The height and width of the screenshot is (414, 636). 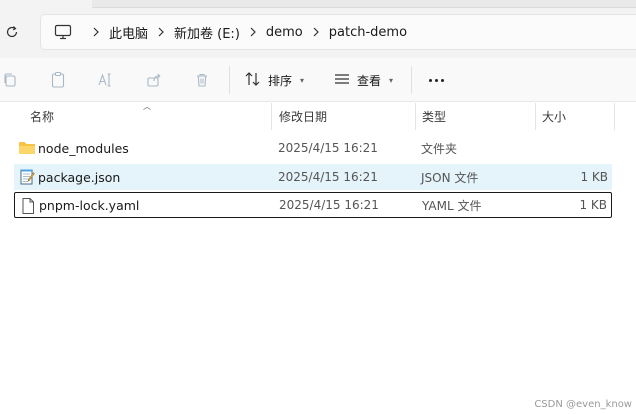 I want to click on column-header-date: 修改日期, so click(x=299, y=116).